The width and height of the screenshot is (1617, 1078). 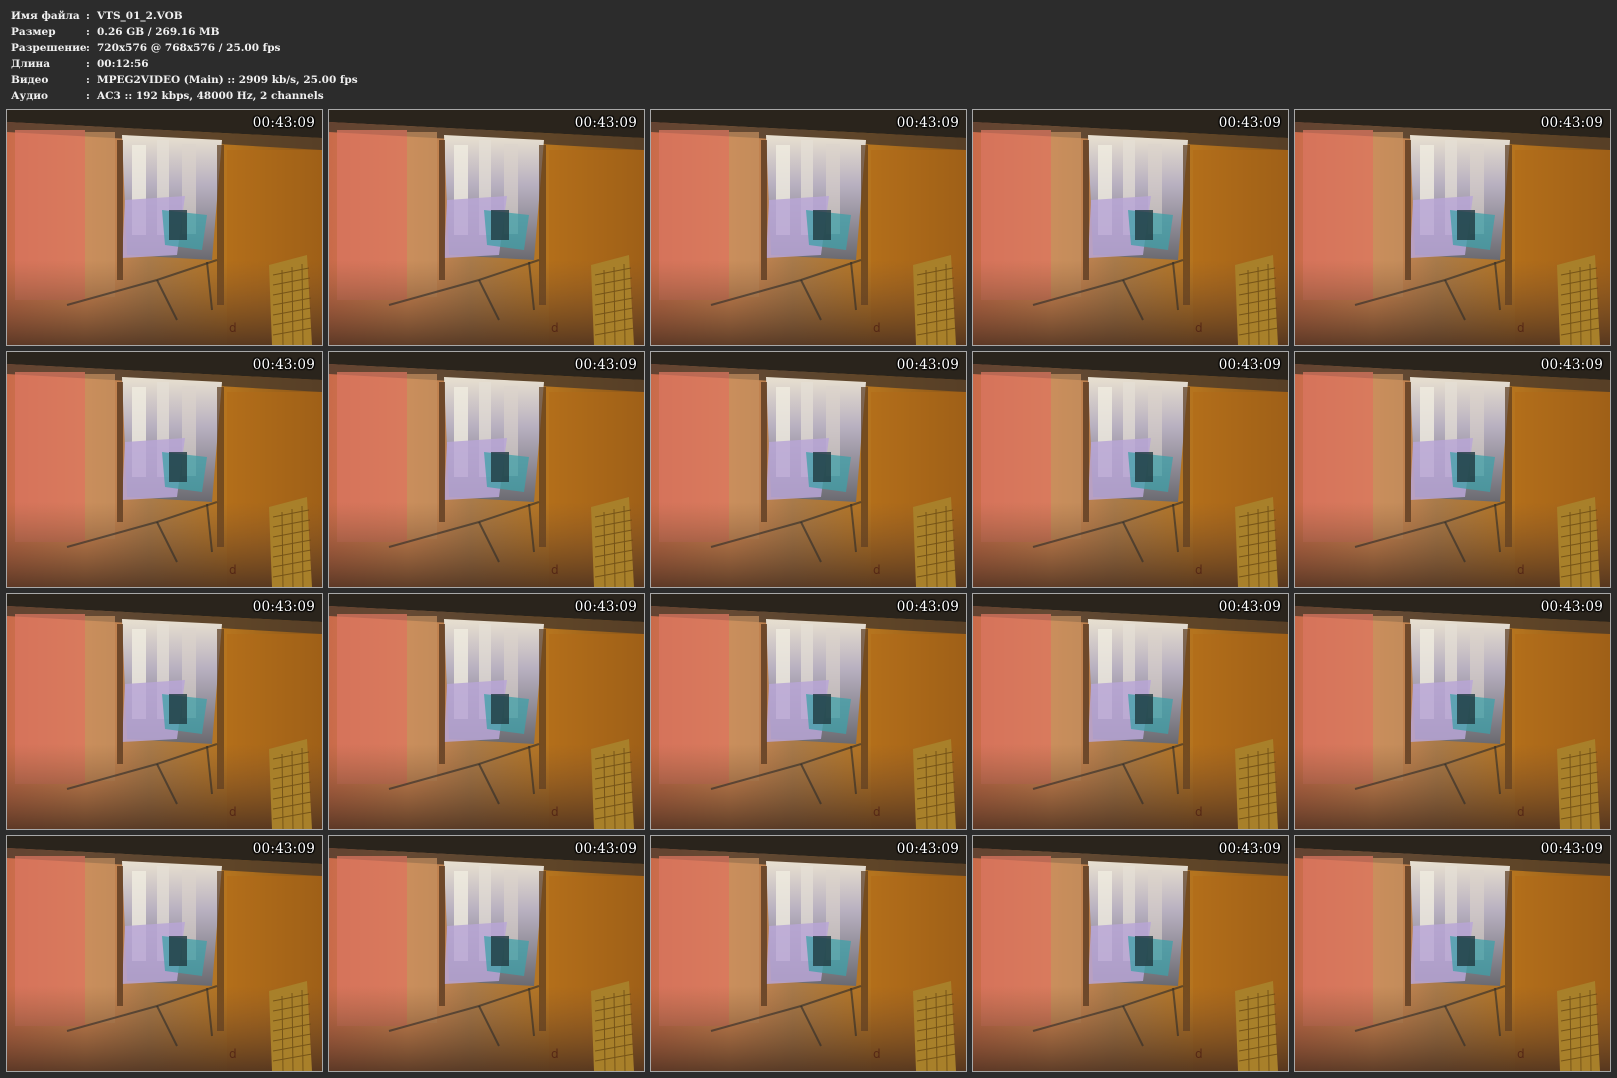 I want to click on file-info-row: Разрешение:720x576 @ 768x576 / 25.00 fps, so click(x=184, y=48).